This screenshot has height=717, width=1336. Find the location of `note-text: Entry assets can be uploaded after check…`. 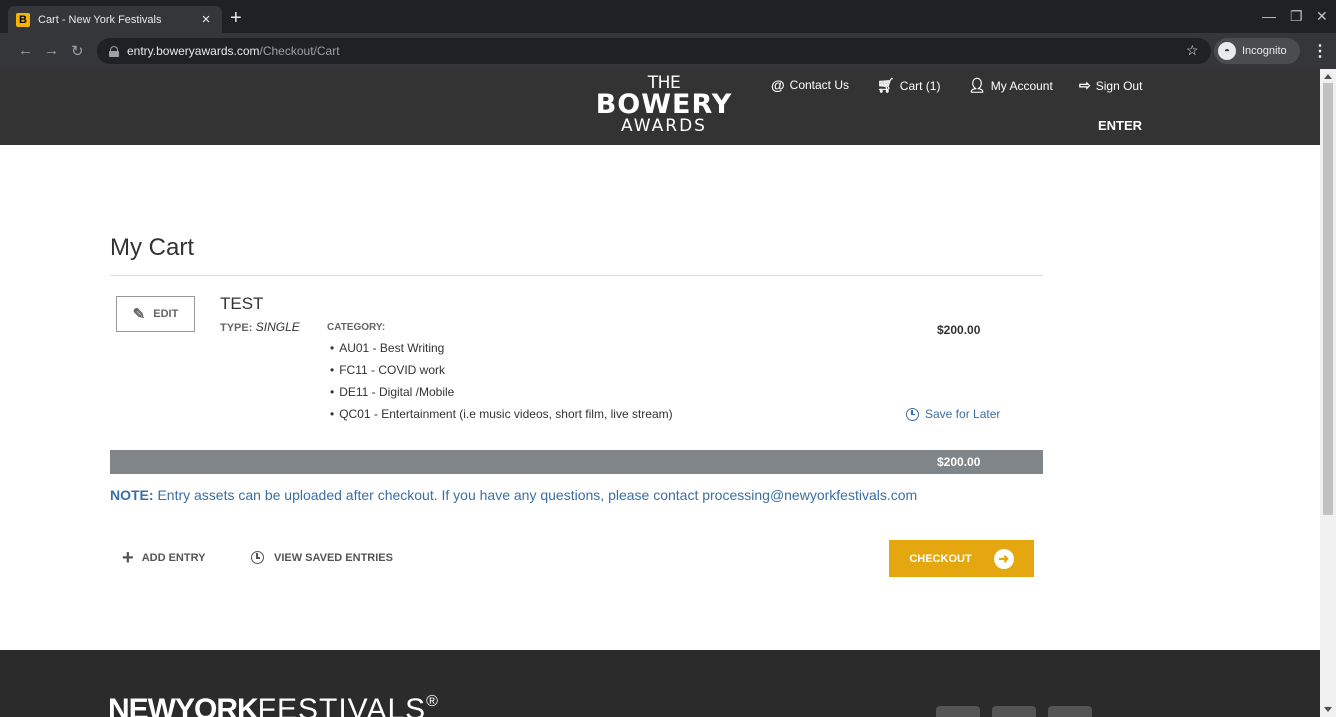

note-text: Entry assets can be uploaded after check… is located at coordinates (535, 495).